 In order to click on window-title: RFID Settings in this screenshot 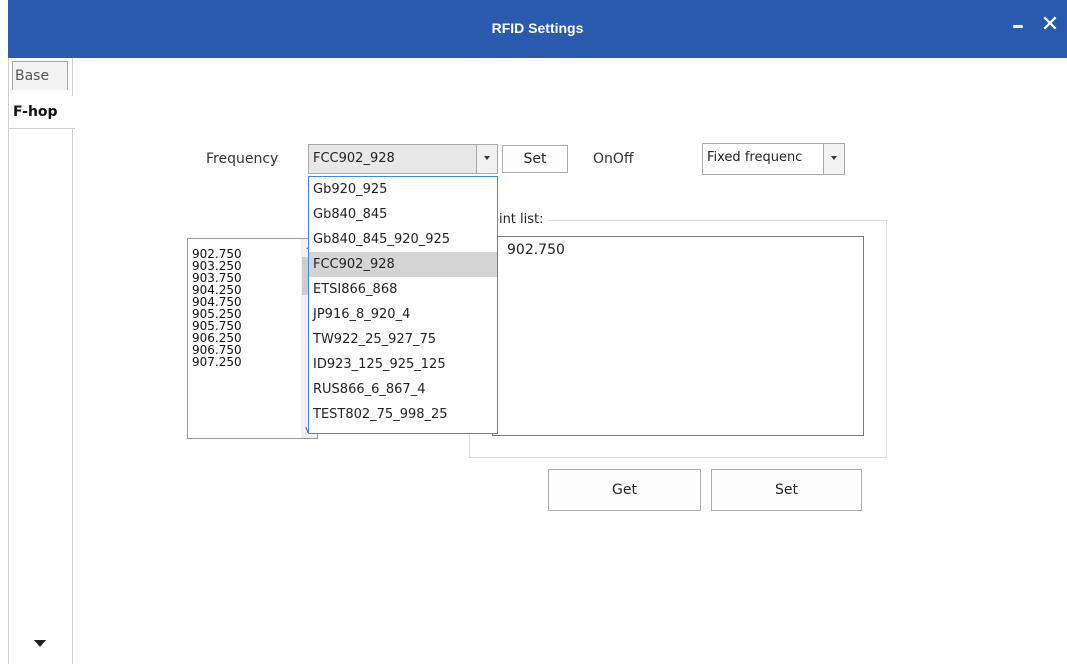, I will do `click(537, 28)`.